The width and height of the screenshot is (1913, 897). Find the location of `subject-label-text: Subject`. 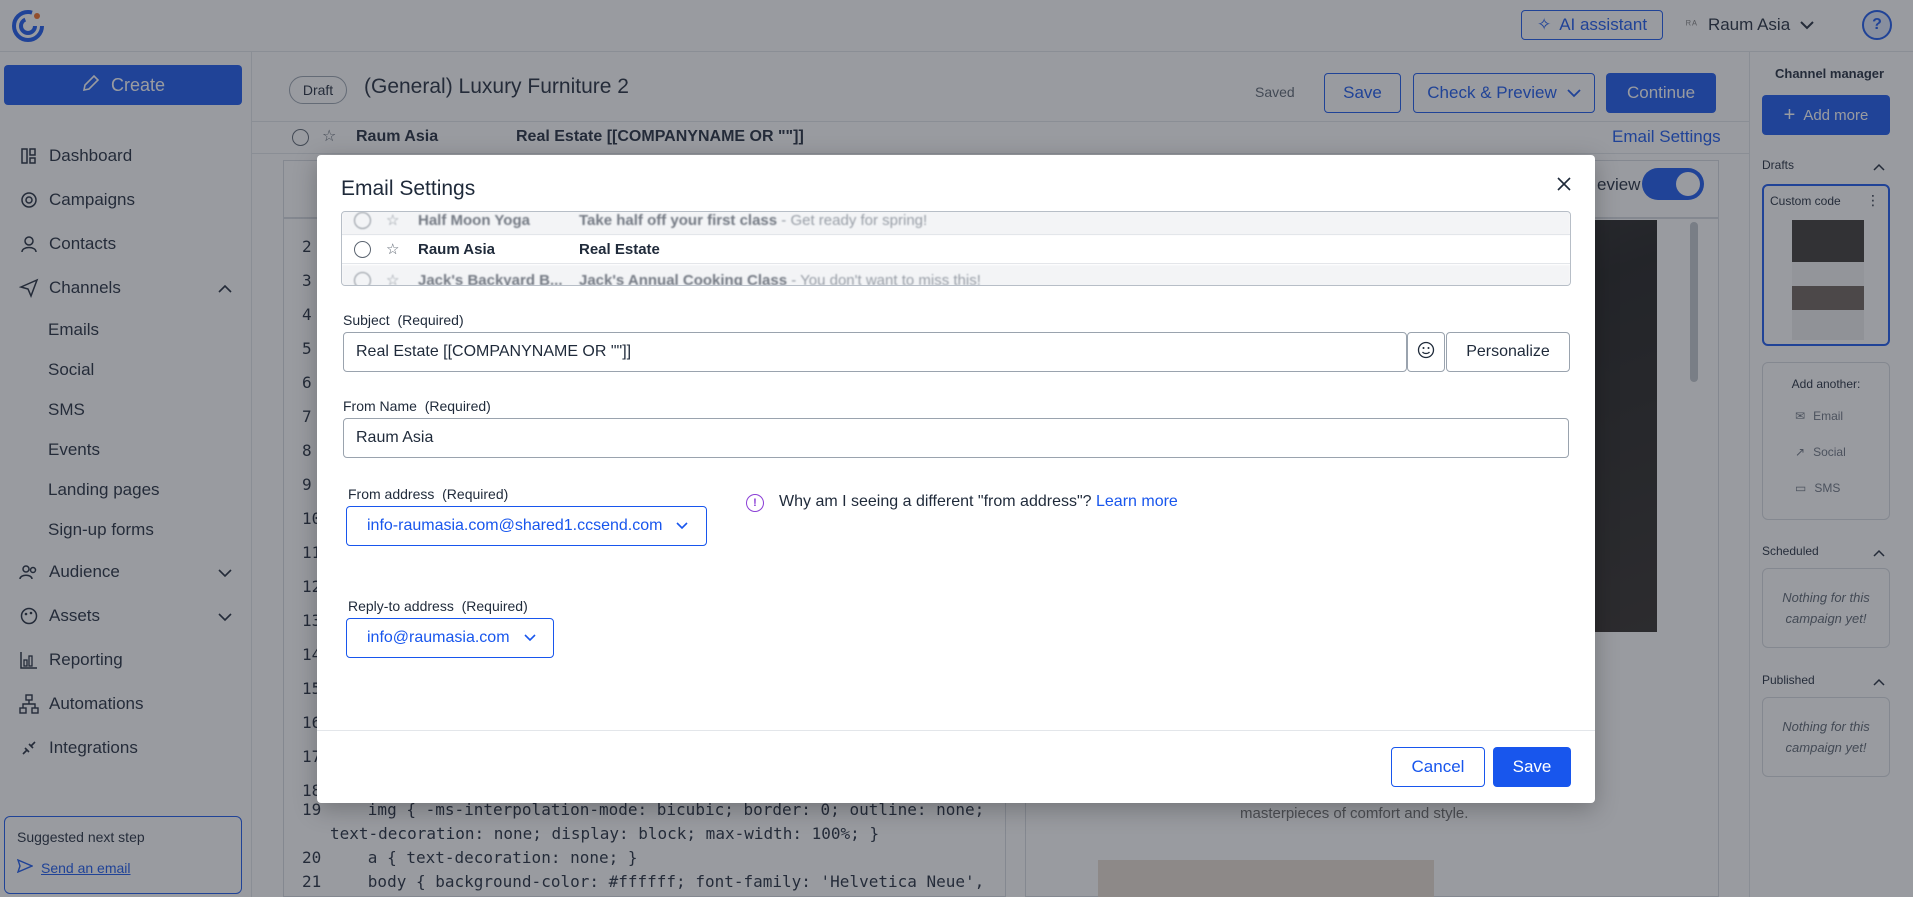

subject-label-text: Subject is located at coordinates (366, 320).